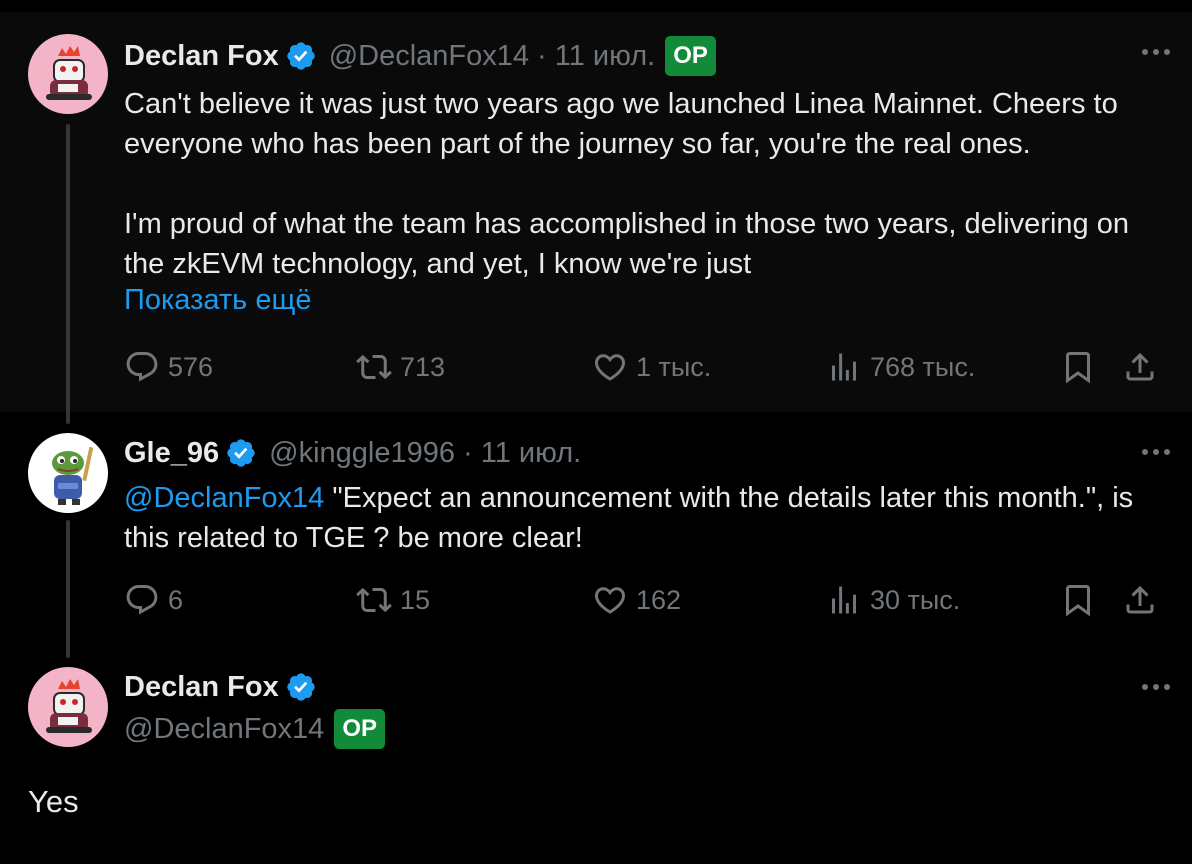 This screenshot has height=864, width=1192. I want to click on repost-count: 15, so click(415, 599).